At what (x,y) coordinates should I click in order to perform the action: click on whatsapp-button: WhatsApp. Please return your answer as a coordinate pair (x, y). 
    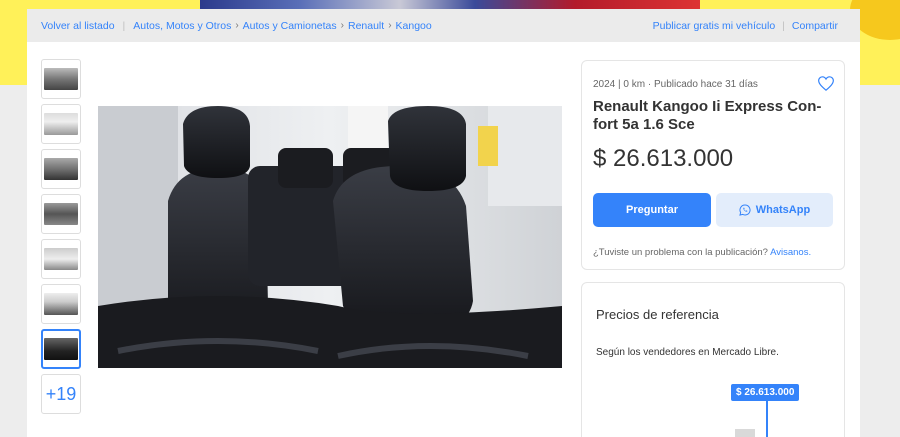
    Looking at the image, I should click on (774, 210).